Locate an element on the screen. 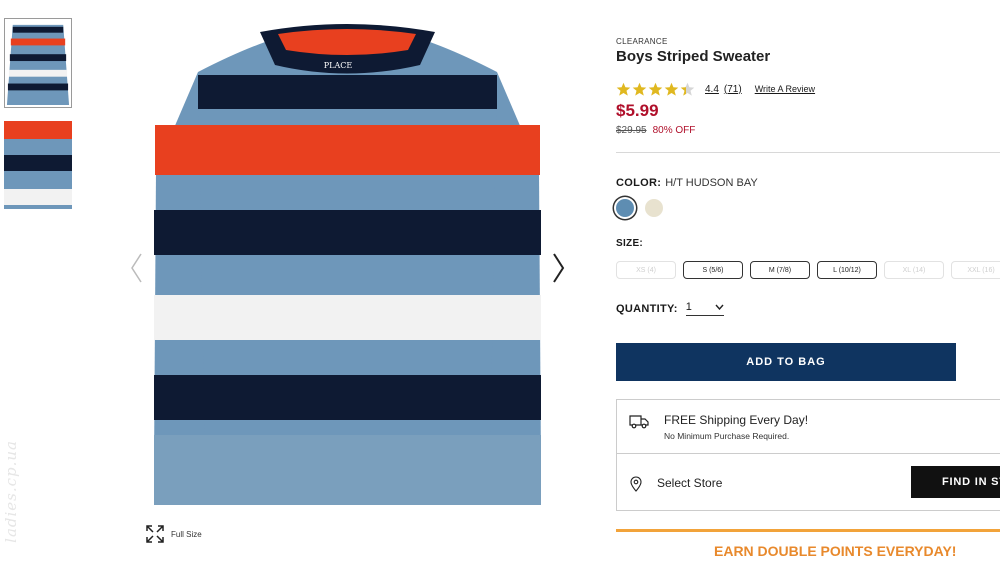  size-option-xl: XL (14) is located at coordinates (914, 270).